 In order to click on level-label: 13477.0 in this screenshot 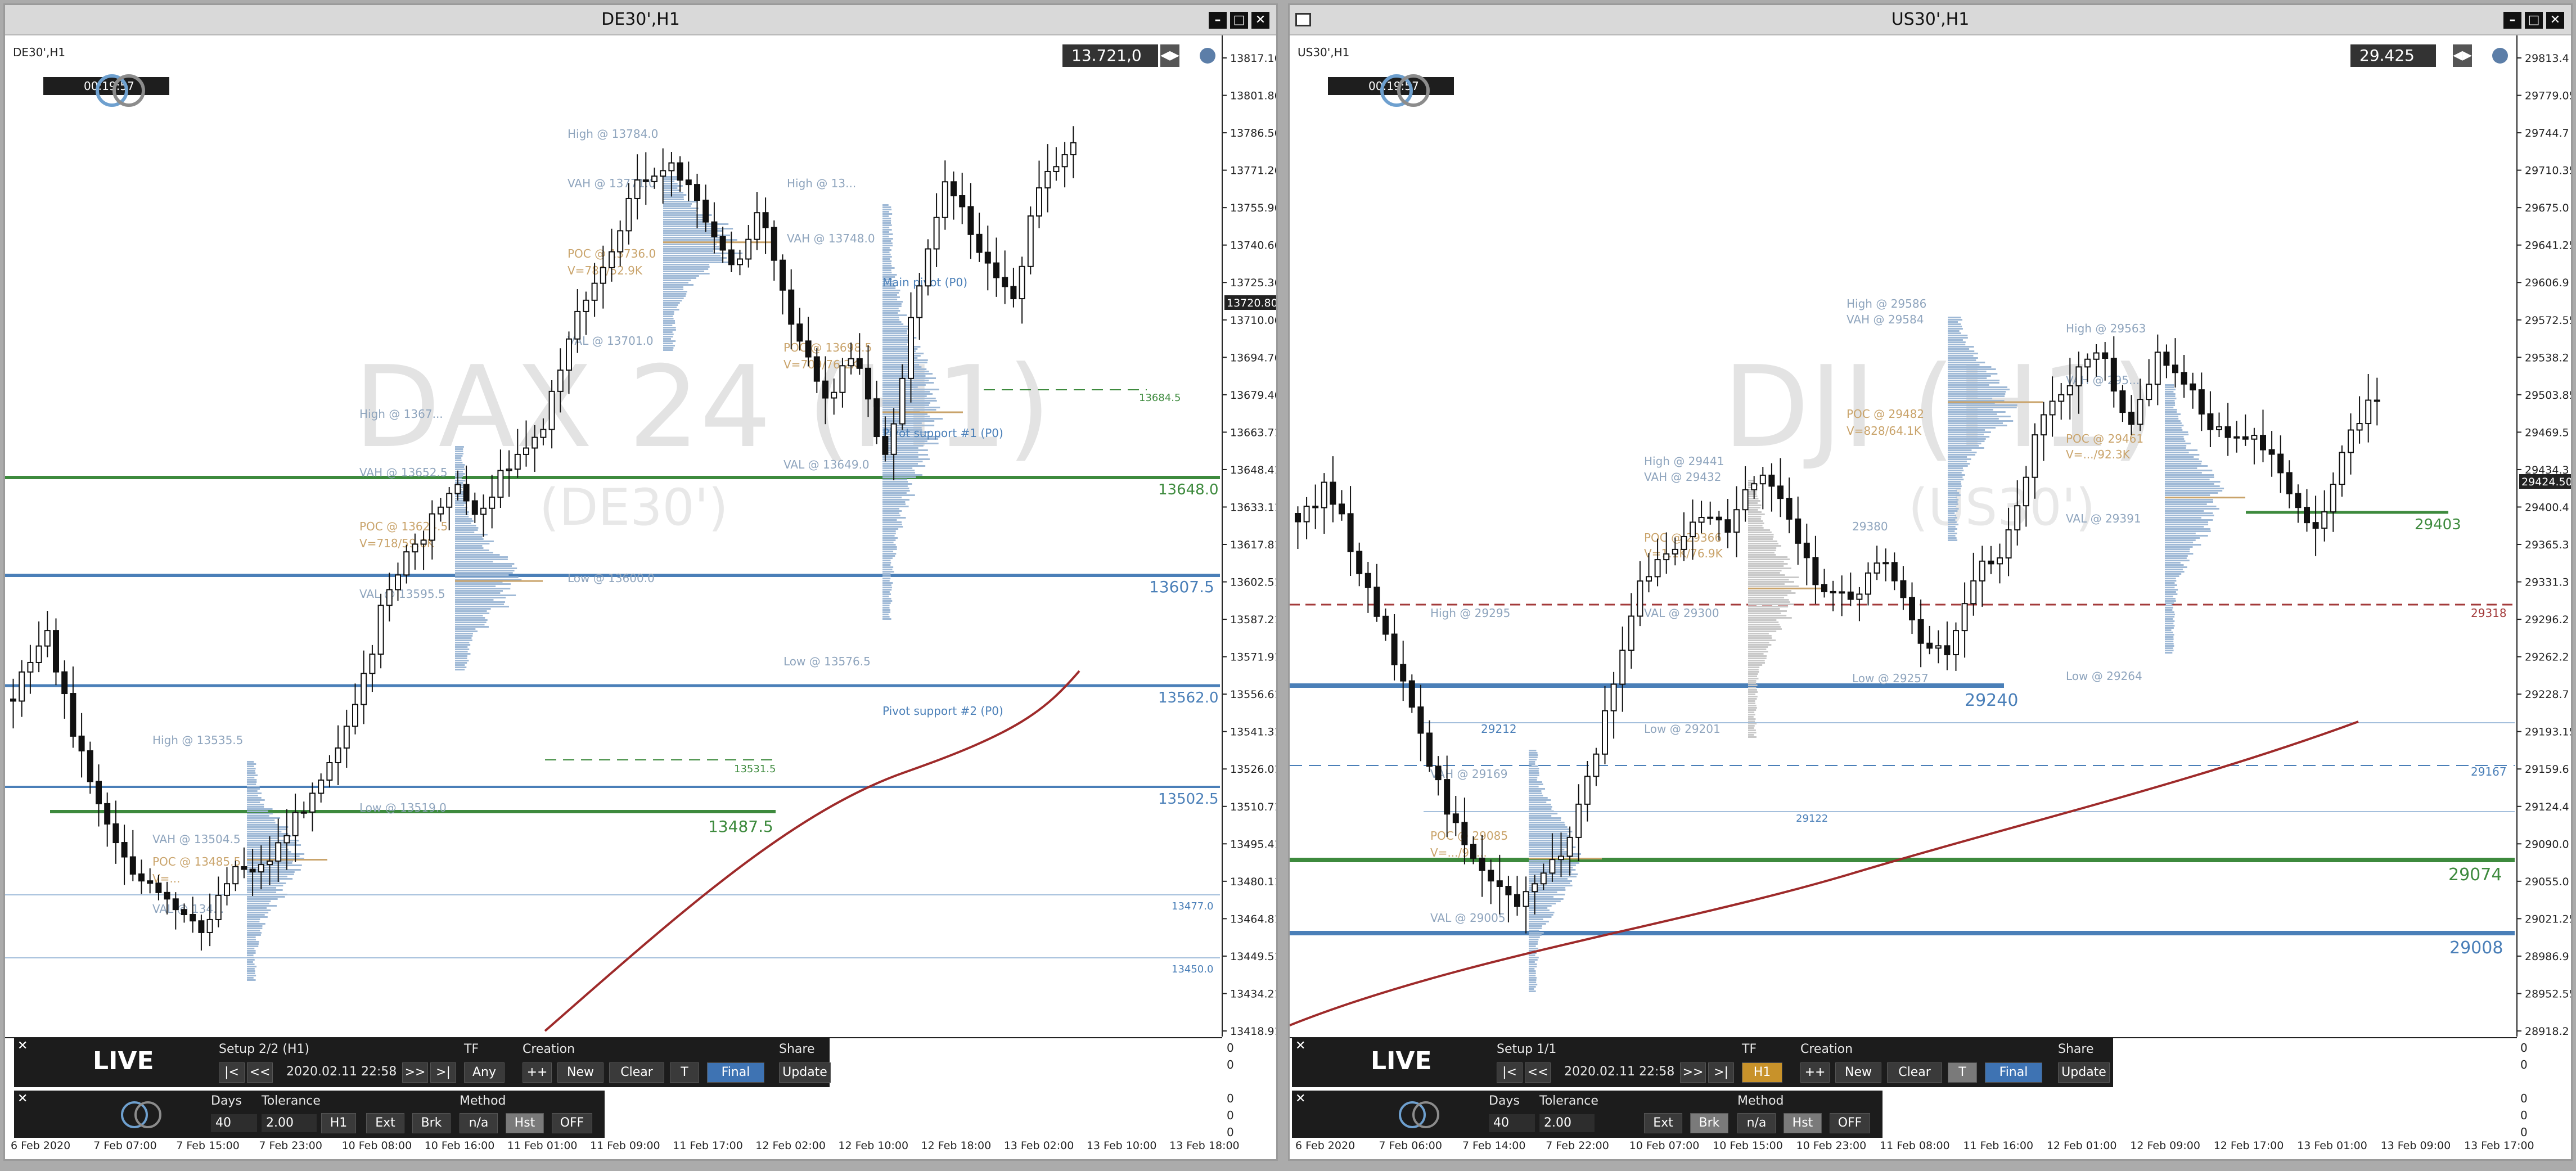, I will do `click(1193, 906)`.